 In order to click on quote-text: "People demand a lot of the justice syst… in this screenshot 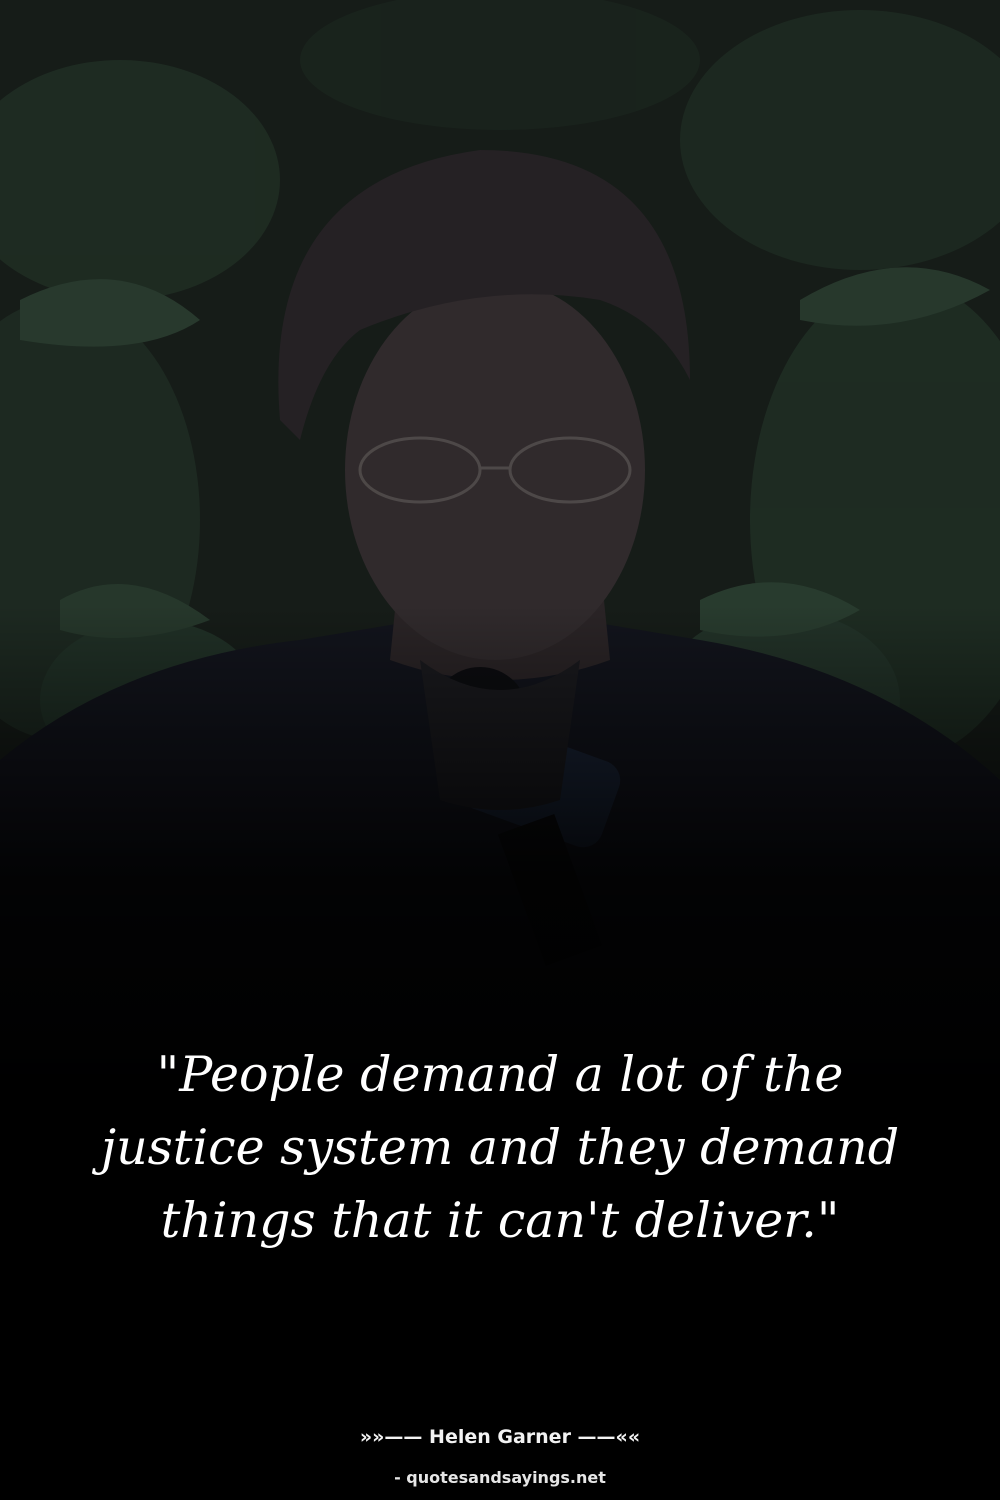, I will do `click(500, 1147)`.